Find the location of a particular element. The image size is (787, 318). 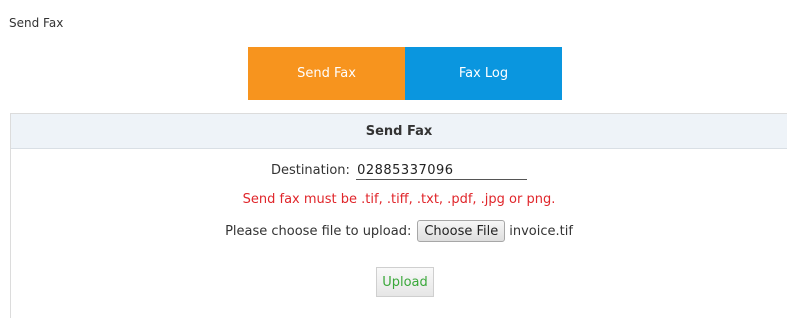

page-title: Send Fax is located at coordinates (36, 23).